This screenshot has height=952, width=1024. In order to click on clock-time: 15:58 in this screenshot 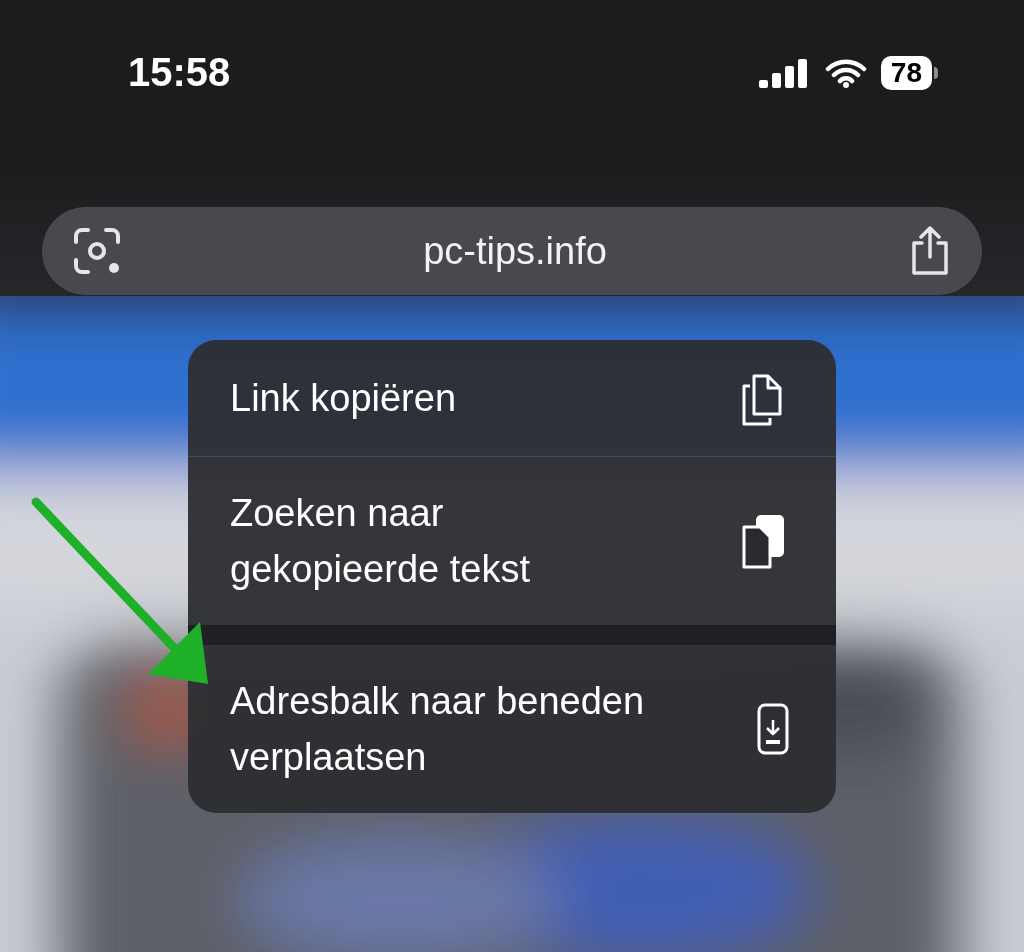, I will do `click(179, 72)`.